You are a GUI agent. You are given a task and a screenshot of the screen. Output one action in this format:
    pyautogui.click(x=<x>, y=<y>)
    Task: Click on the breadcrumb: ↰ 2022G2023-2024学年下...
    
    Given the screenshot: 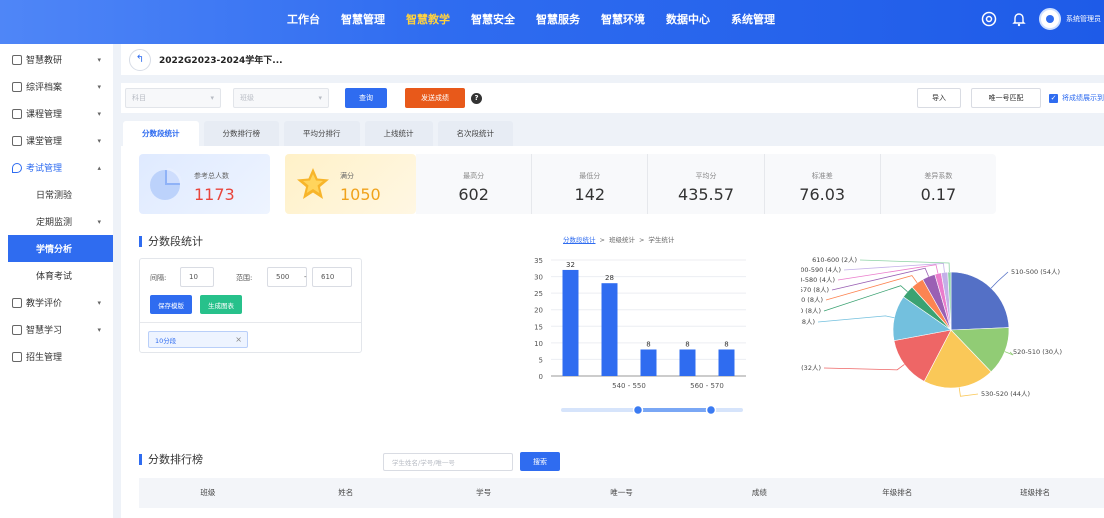 What is the action you would take?
    pyautogui.click(x=612, y=59)
    